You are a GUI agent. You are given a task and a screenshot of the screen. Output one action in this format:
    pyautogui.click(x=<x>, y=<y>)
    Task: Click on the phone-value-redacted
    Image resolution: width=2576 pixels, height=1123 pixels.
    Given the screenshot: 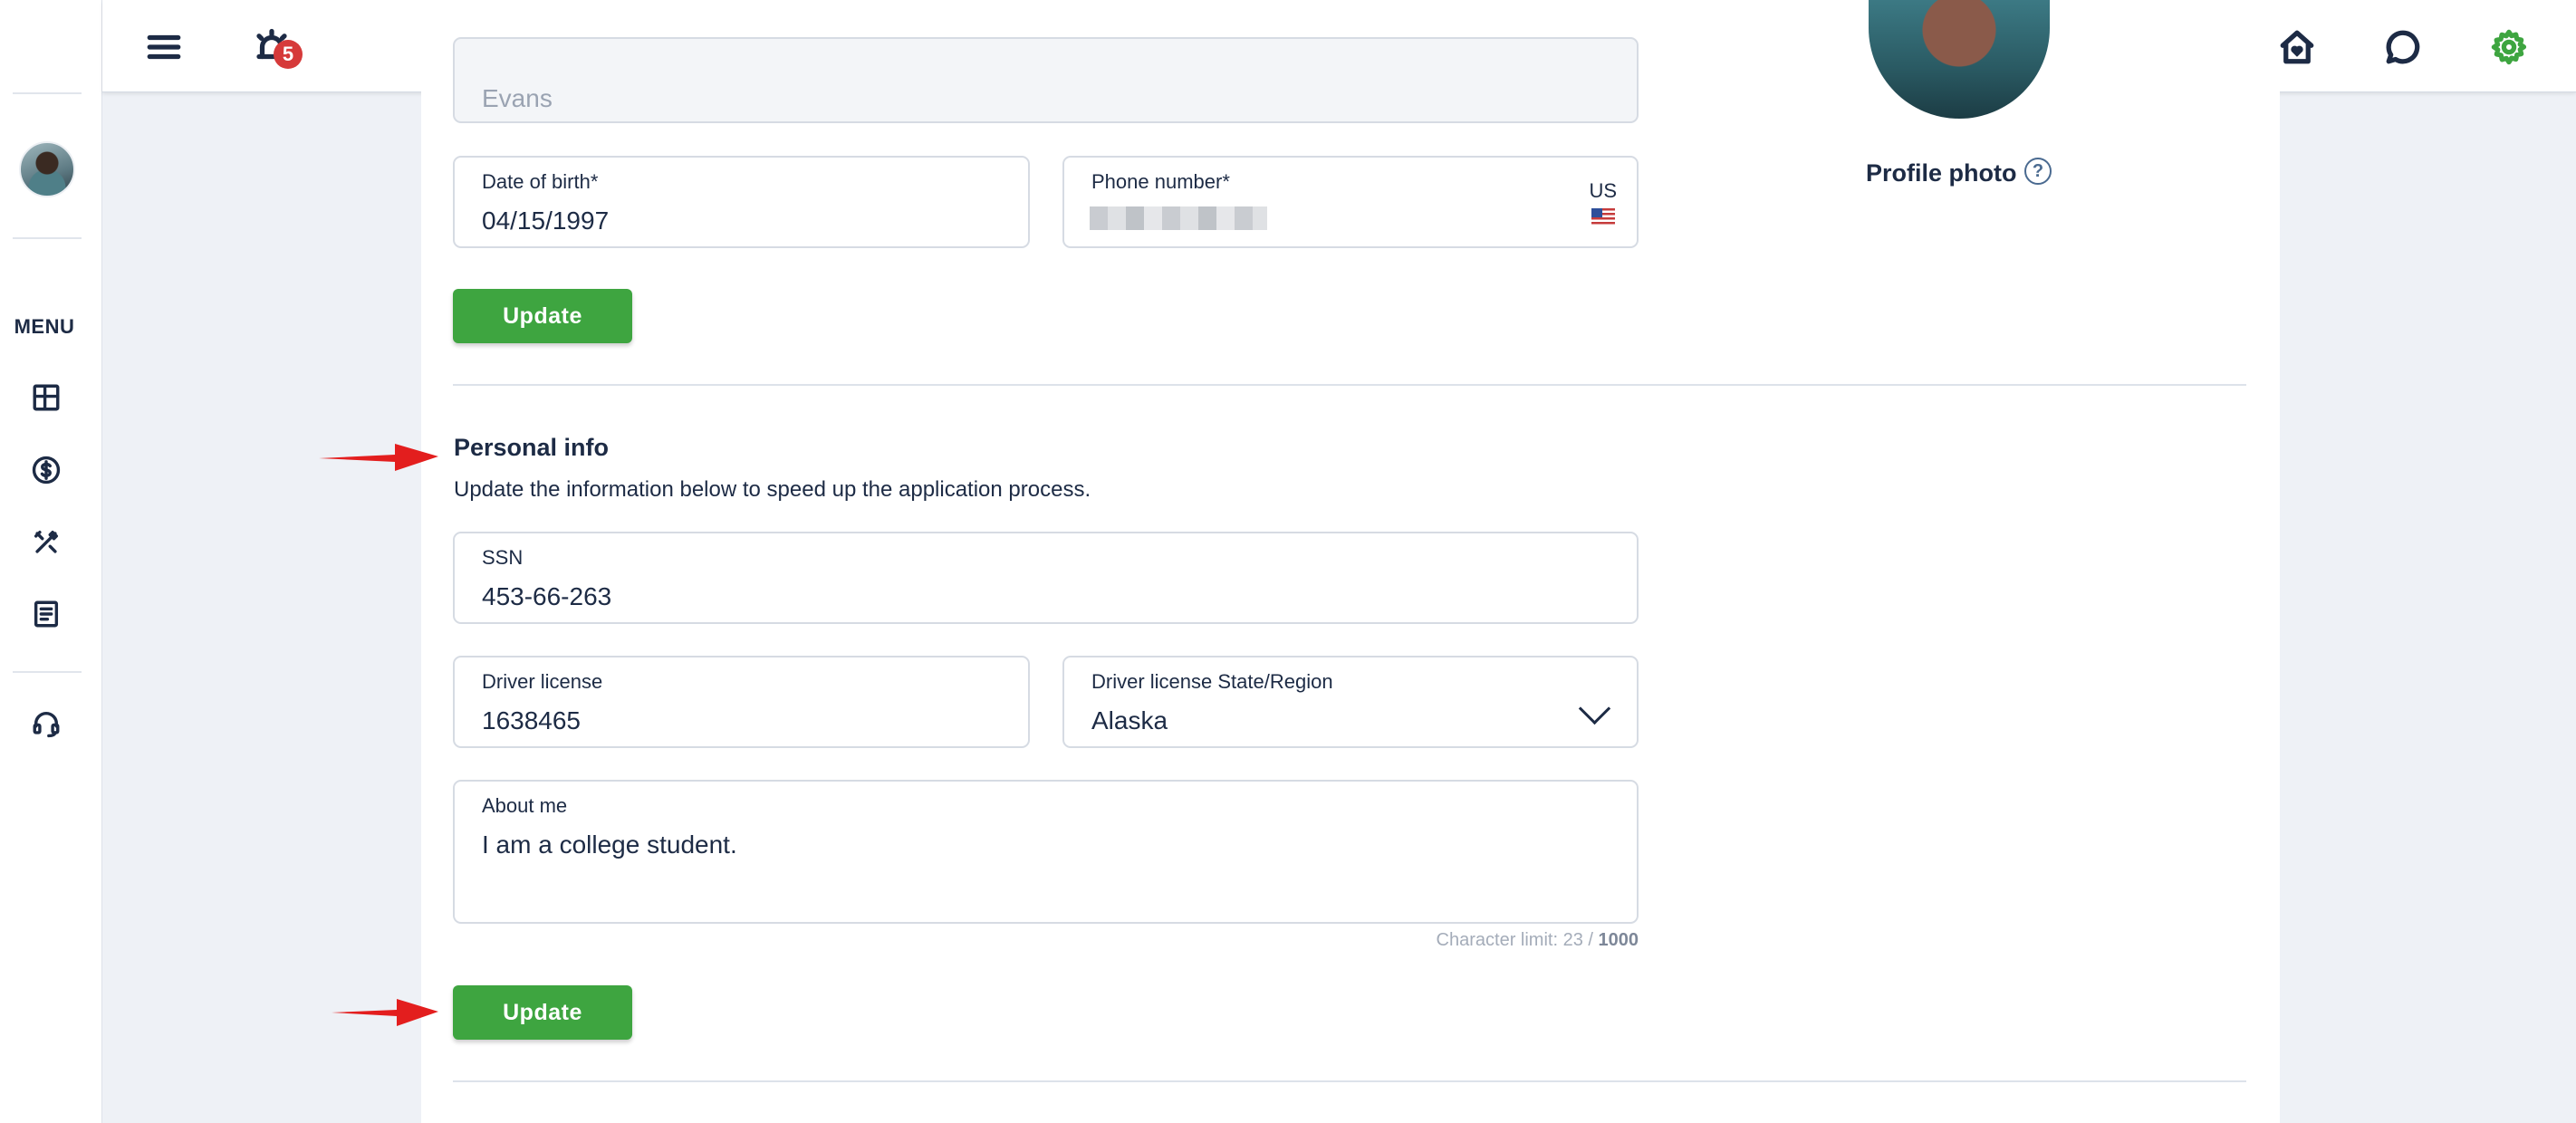 What is the action you would take?
    pyautogui.click(x=1178, y=218)
    